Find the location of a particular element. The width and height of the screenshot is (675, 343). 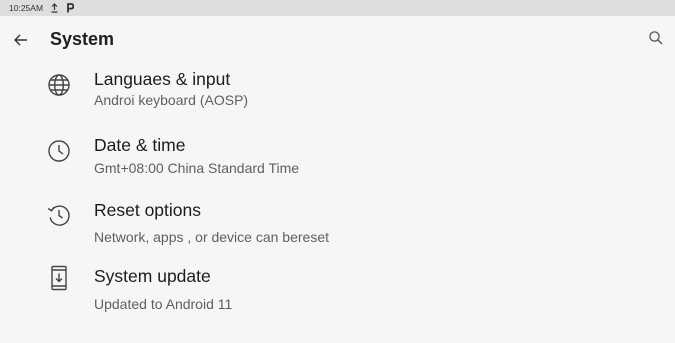

system-update-icon is located at coordinates (59, 278).